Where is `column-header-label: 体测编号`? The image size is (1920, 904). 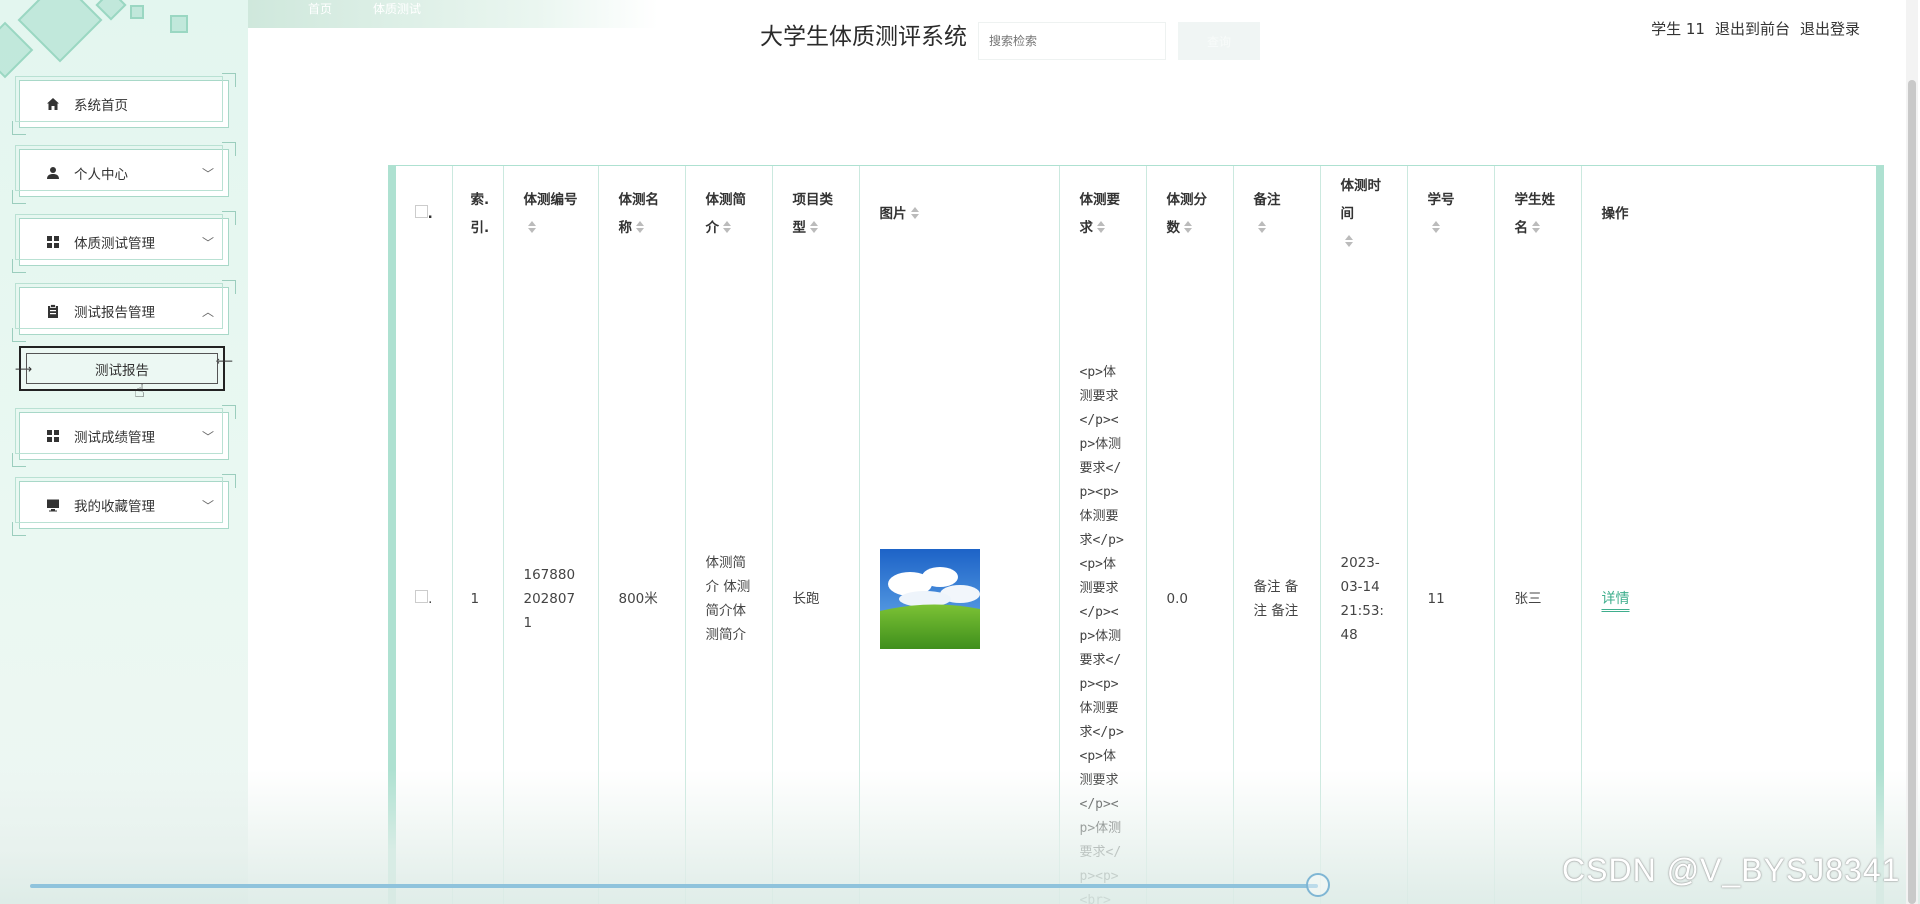
column-header-label: 体测编号 is located at coordinates (550, 199).